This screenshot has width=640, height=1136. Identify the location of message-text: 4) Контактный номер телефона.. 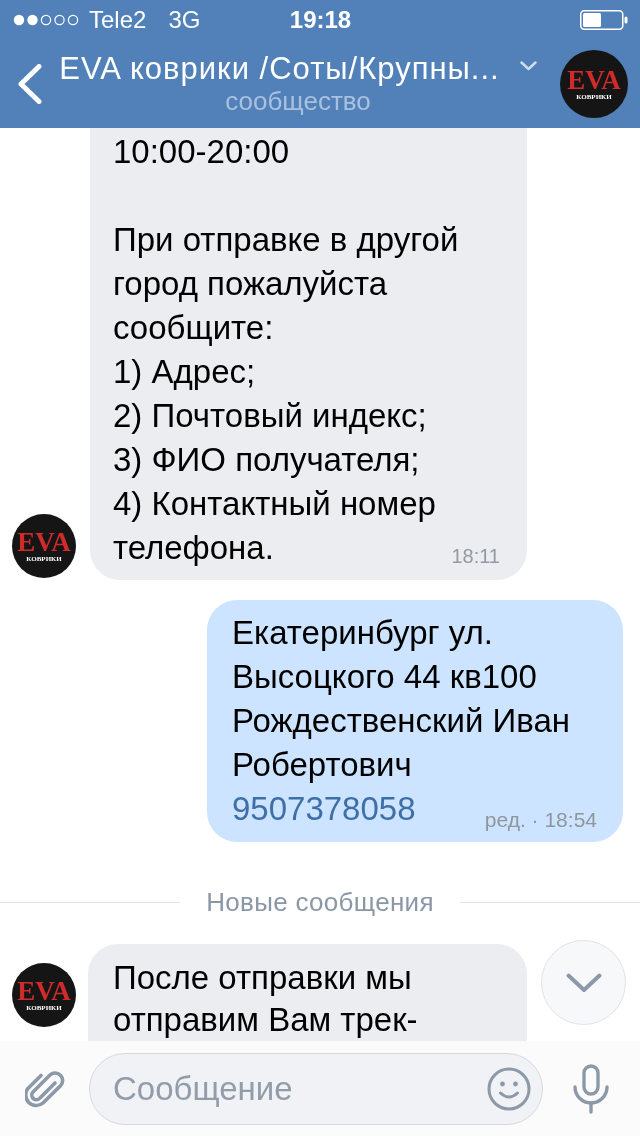
(274, 525).